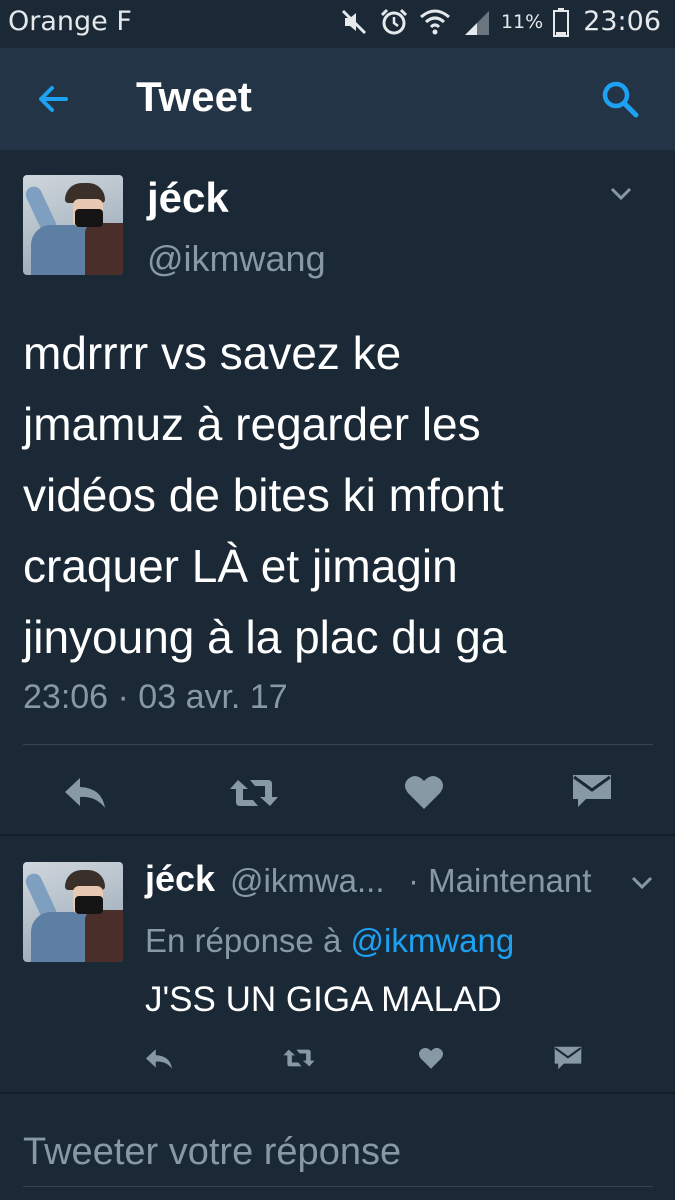 The width and height of the screenshot is (675, 1200). Describe the element at coordinates (70, 21) in the screenshot. I see `carrier-label: Orange F` at that location.